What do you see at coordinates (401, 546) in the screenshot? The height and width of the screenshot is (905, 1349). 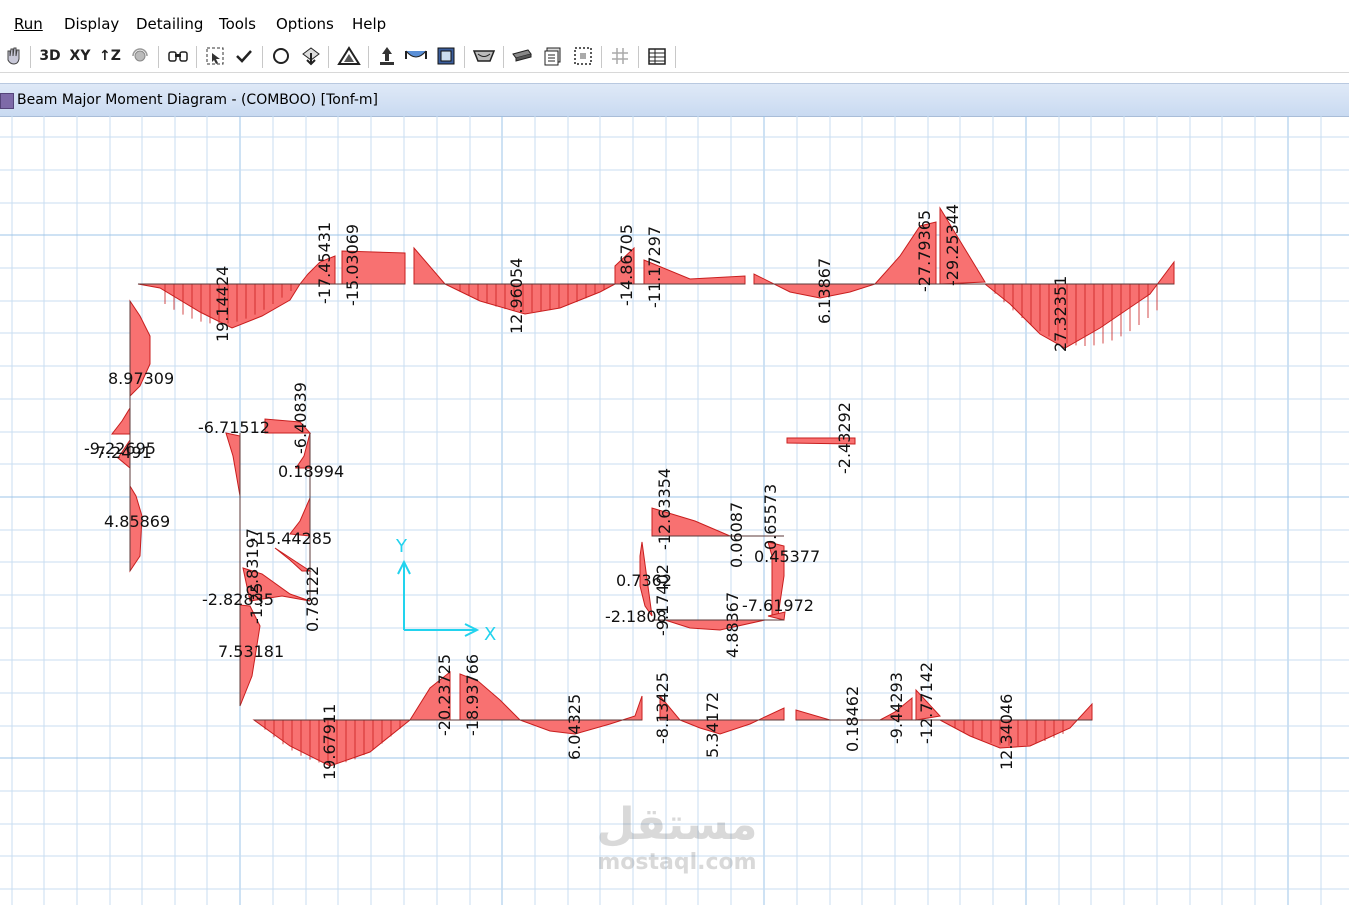 I see `y-axis-label: Y` at bounding box center [401, 546].